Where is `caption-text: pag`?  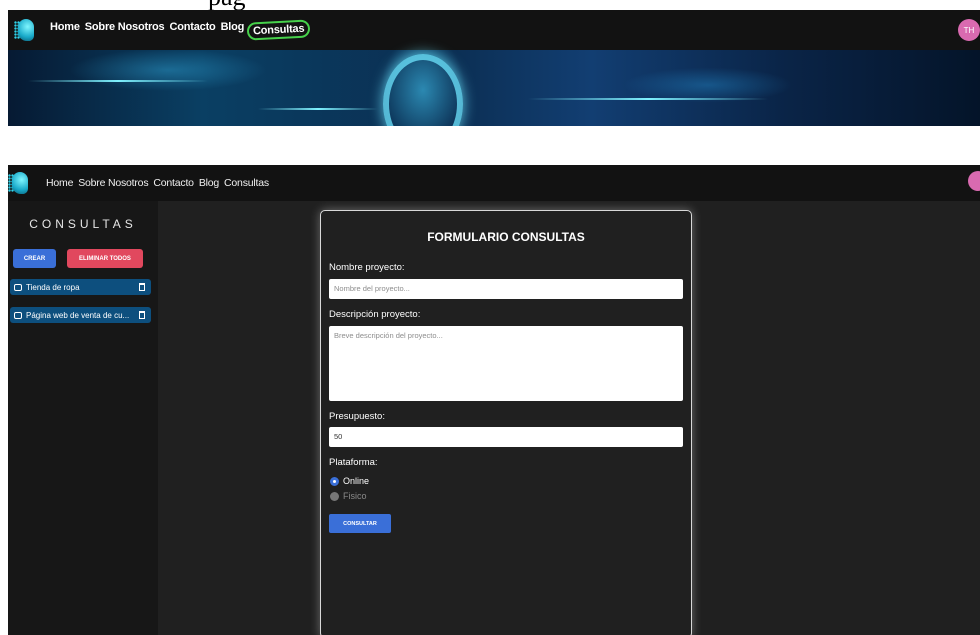
caption-text: pag is located at coordinates (227, 5).